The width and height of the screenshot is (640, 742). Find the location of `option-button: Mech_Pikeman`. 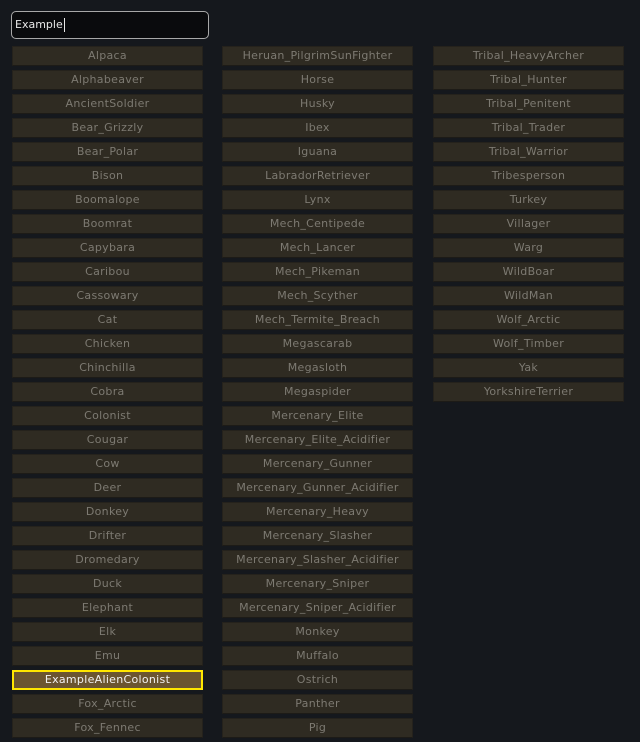

option-button: Mech_Pikeman is located at coordinates (317, 272).